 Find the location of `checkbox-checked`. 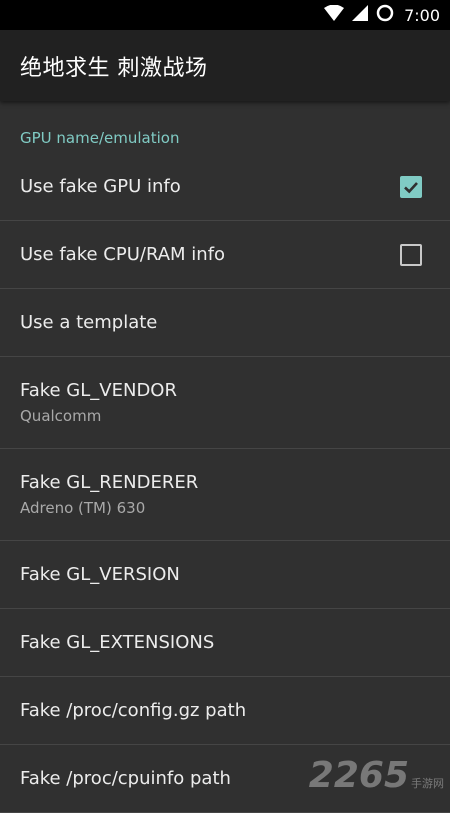

checkbox-checked is located at coordinates (411, 186).